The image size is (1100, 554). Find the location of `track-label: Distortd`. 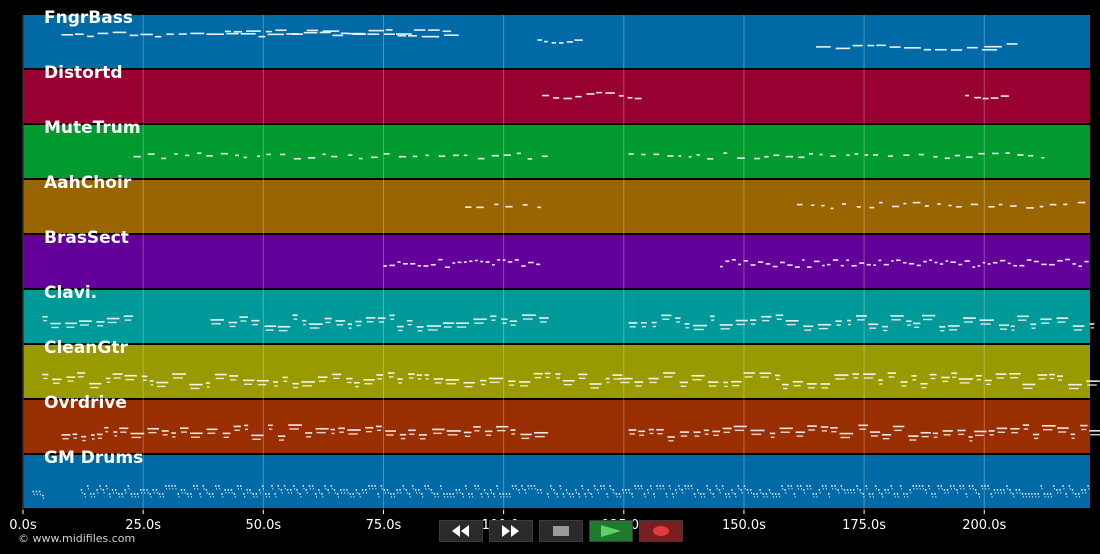

track-label: Distortd is located at coordinates (83, 73).